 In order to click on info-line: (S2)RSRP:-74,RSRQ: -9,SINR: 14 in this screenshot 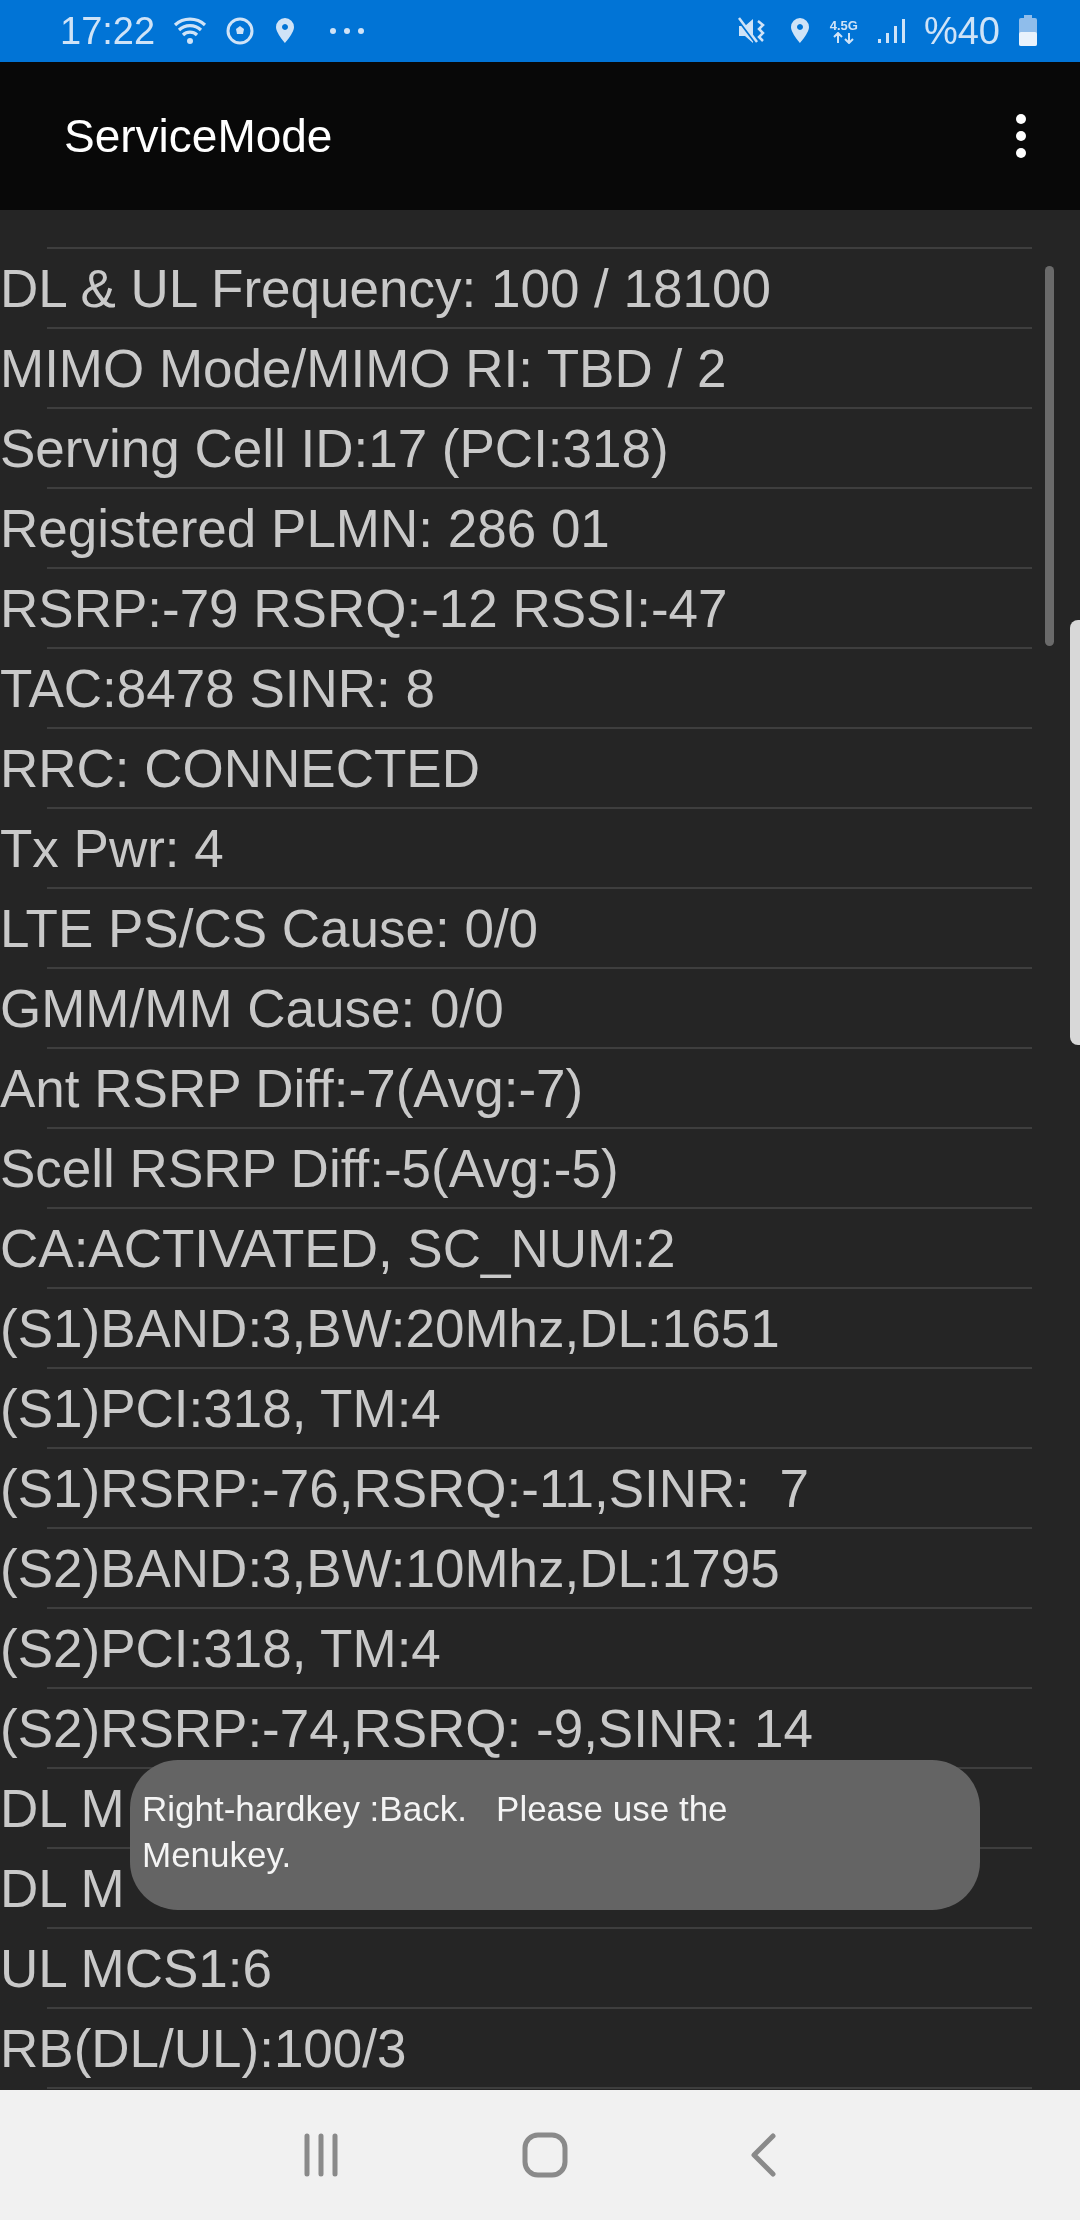, I will do `click(406, 1729)`.